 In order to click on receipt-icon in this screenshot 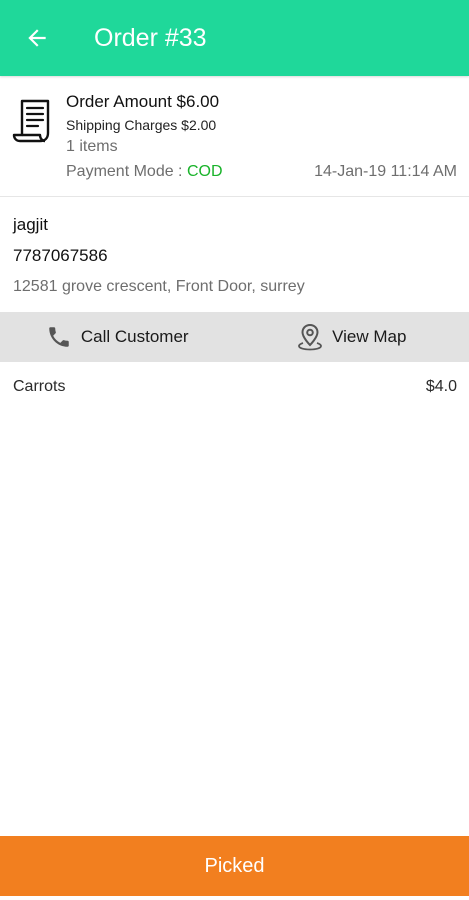, I will do `click(31, 121)`.